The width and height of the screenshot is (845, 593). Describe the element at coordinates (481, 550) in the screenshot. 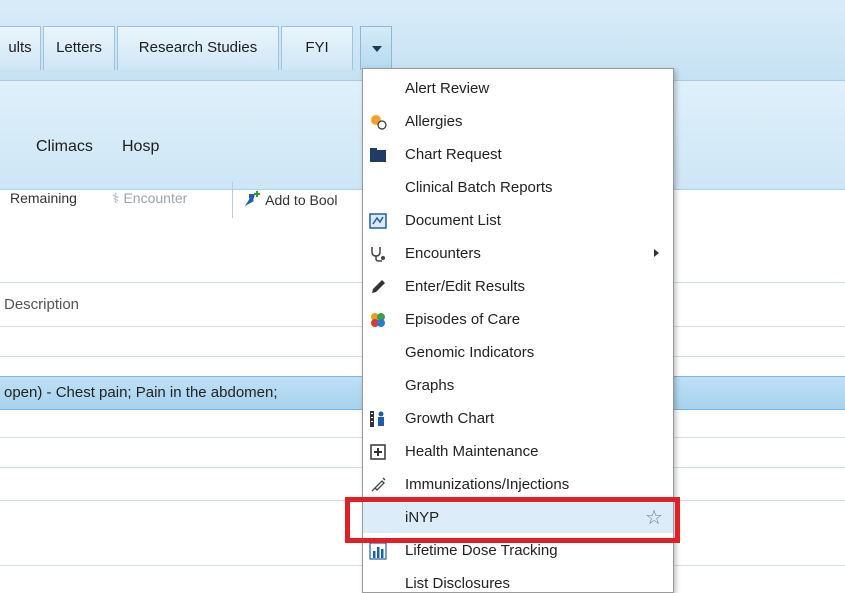

I see `menu-item-label: Lifetime Dose Tracking` at that location.